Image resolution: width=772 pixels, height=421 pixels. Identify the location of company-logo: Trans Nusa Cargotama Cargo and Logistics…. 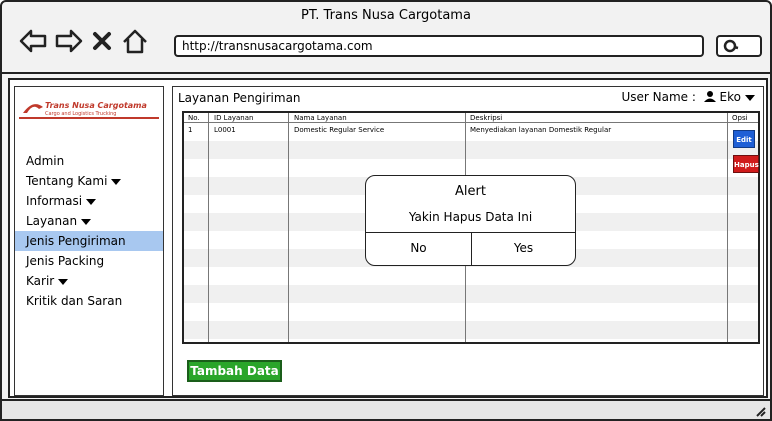
(89, 110).